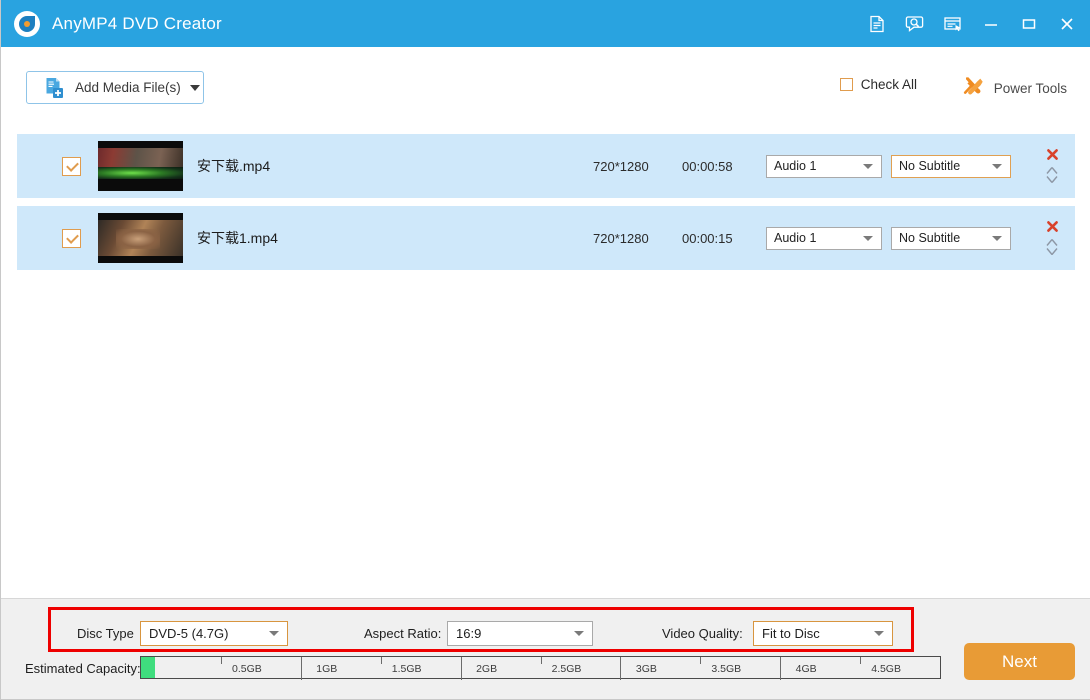 The height and width of the screenshot is (700, 1090). I want to click on file-duration: 00:00:15, so click(707, 238).